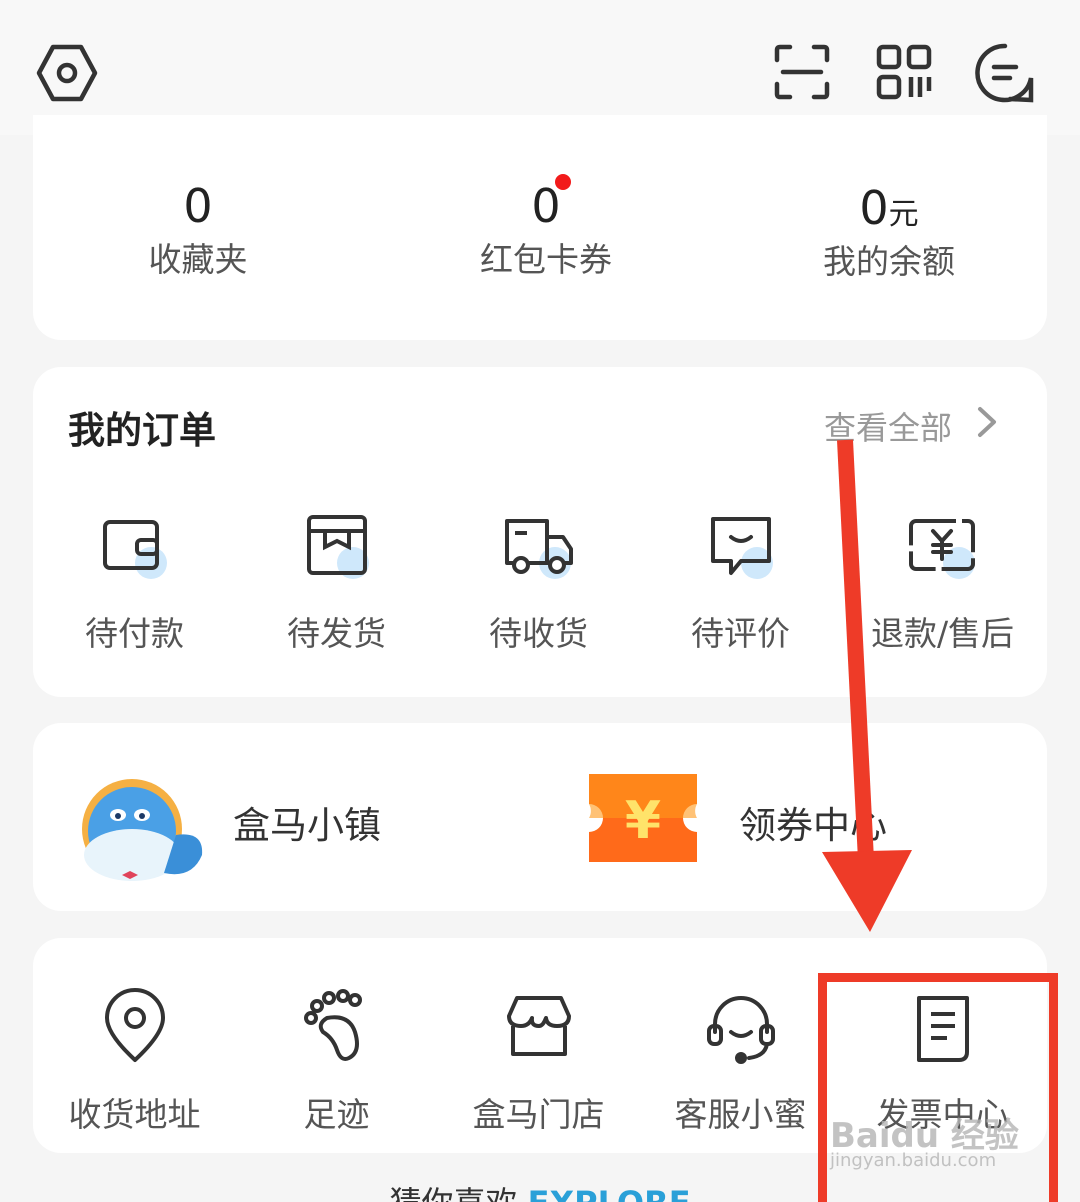 Image resolution: width=1080 pixels, height=1202 pixels. I want to click on promo-card: 盒马小镇 ¥ 领券中心, so click(540, 817).